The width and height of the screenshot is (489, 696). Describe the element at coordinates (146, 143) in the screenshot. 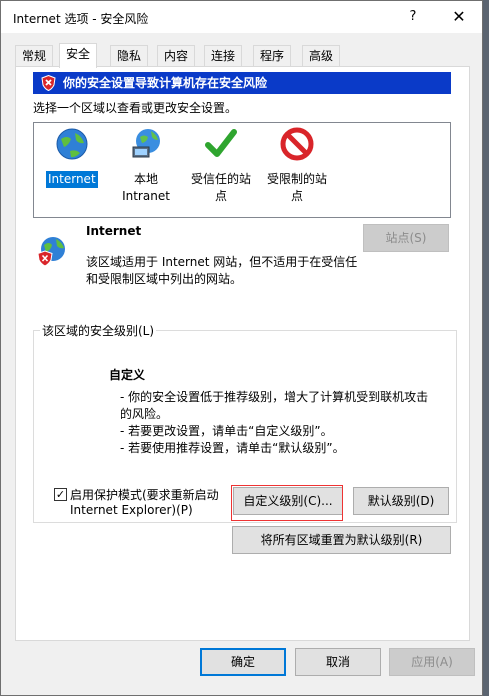

I see `intranet-globe-icon` at that location.